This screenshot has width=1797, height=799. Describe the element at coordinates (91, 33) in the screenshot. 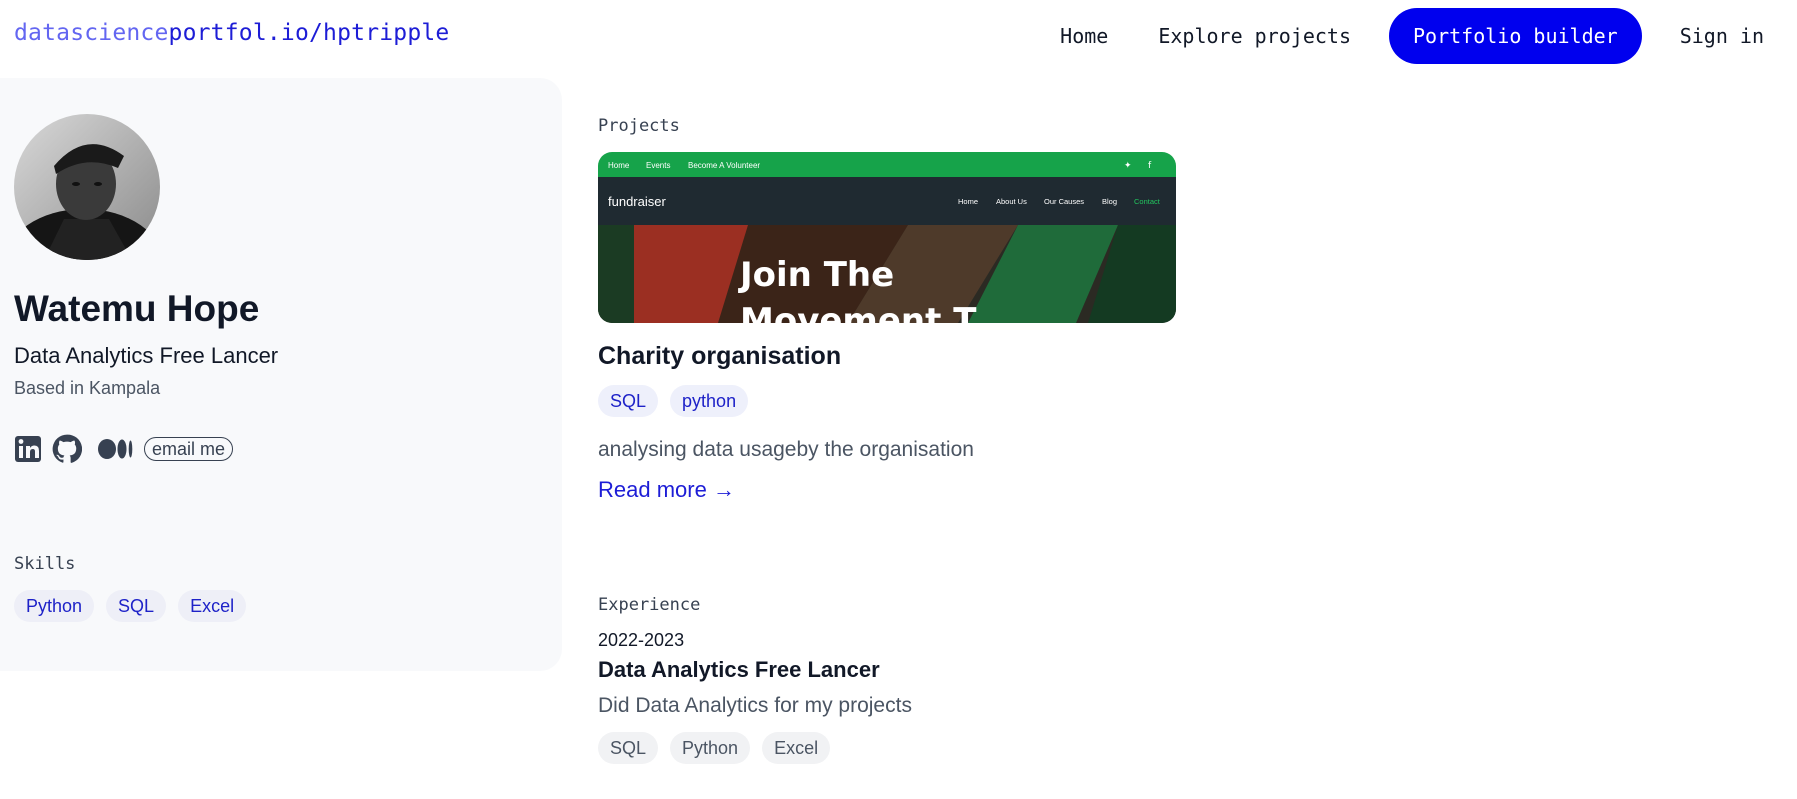

I see `brand-prefix: datascience` at that location.